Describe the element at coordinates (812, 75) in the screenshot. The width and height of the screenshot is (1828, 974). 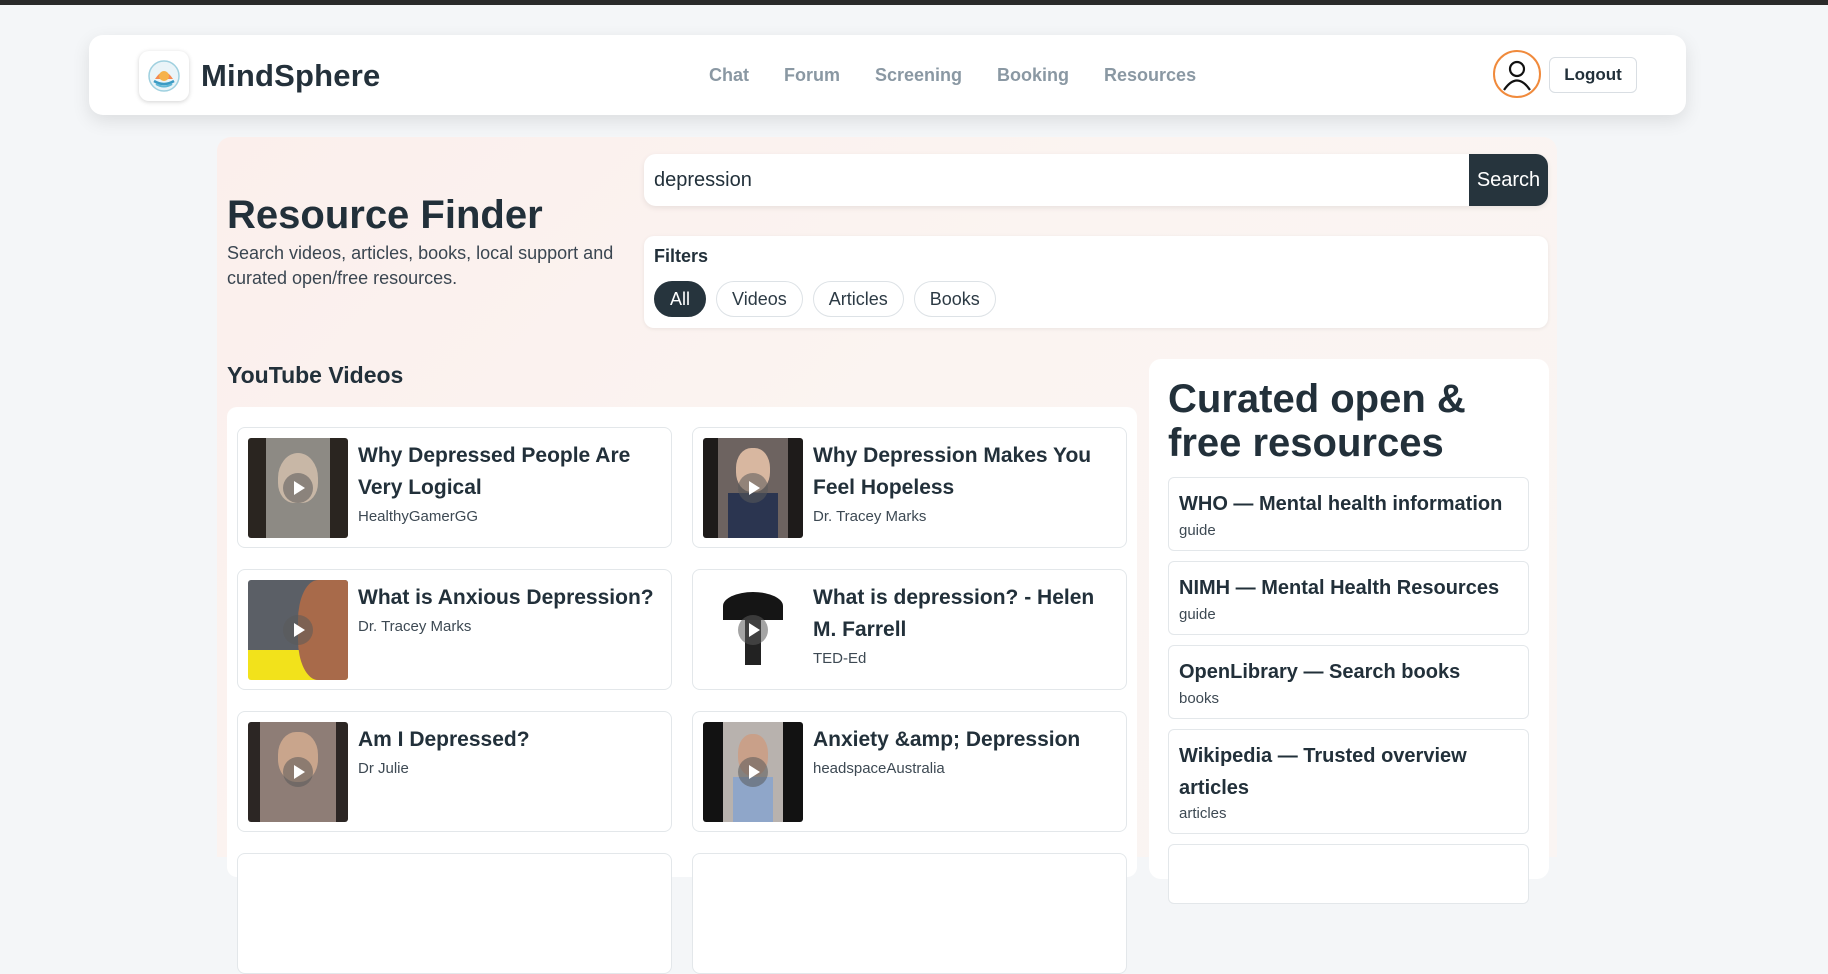
I see `nav-forum: Forum` at that location.